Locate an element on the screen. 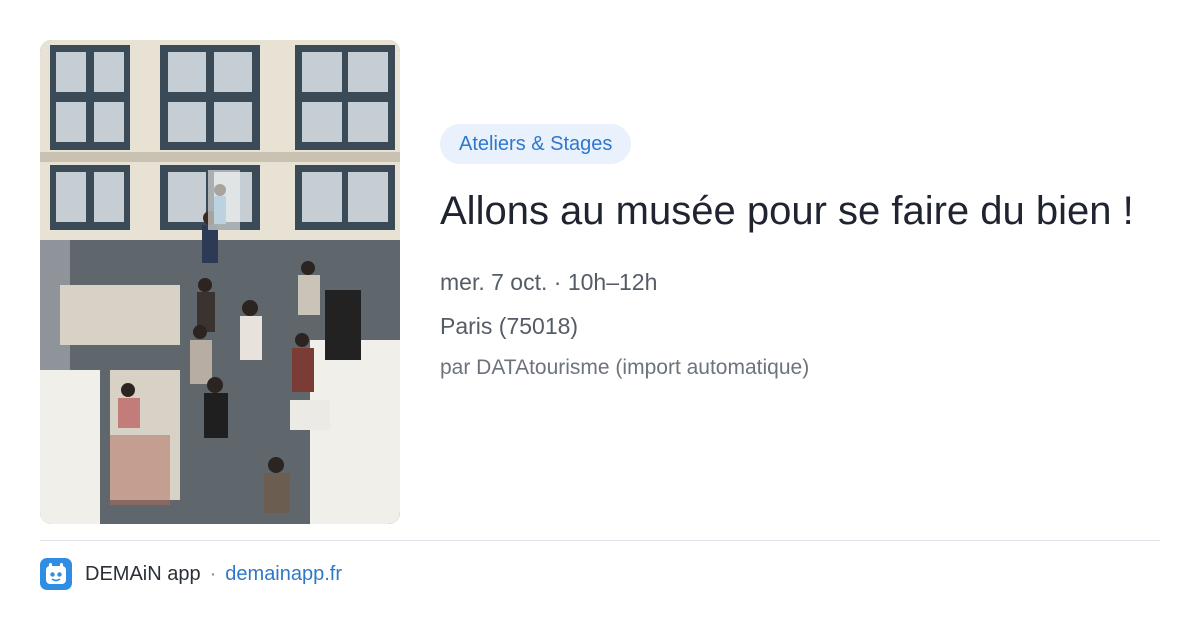  footer: DEMAiN app · demainapp.fr is located at coordinates (191, 574).